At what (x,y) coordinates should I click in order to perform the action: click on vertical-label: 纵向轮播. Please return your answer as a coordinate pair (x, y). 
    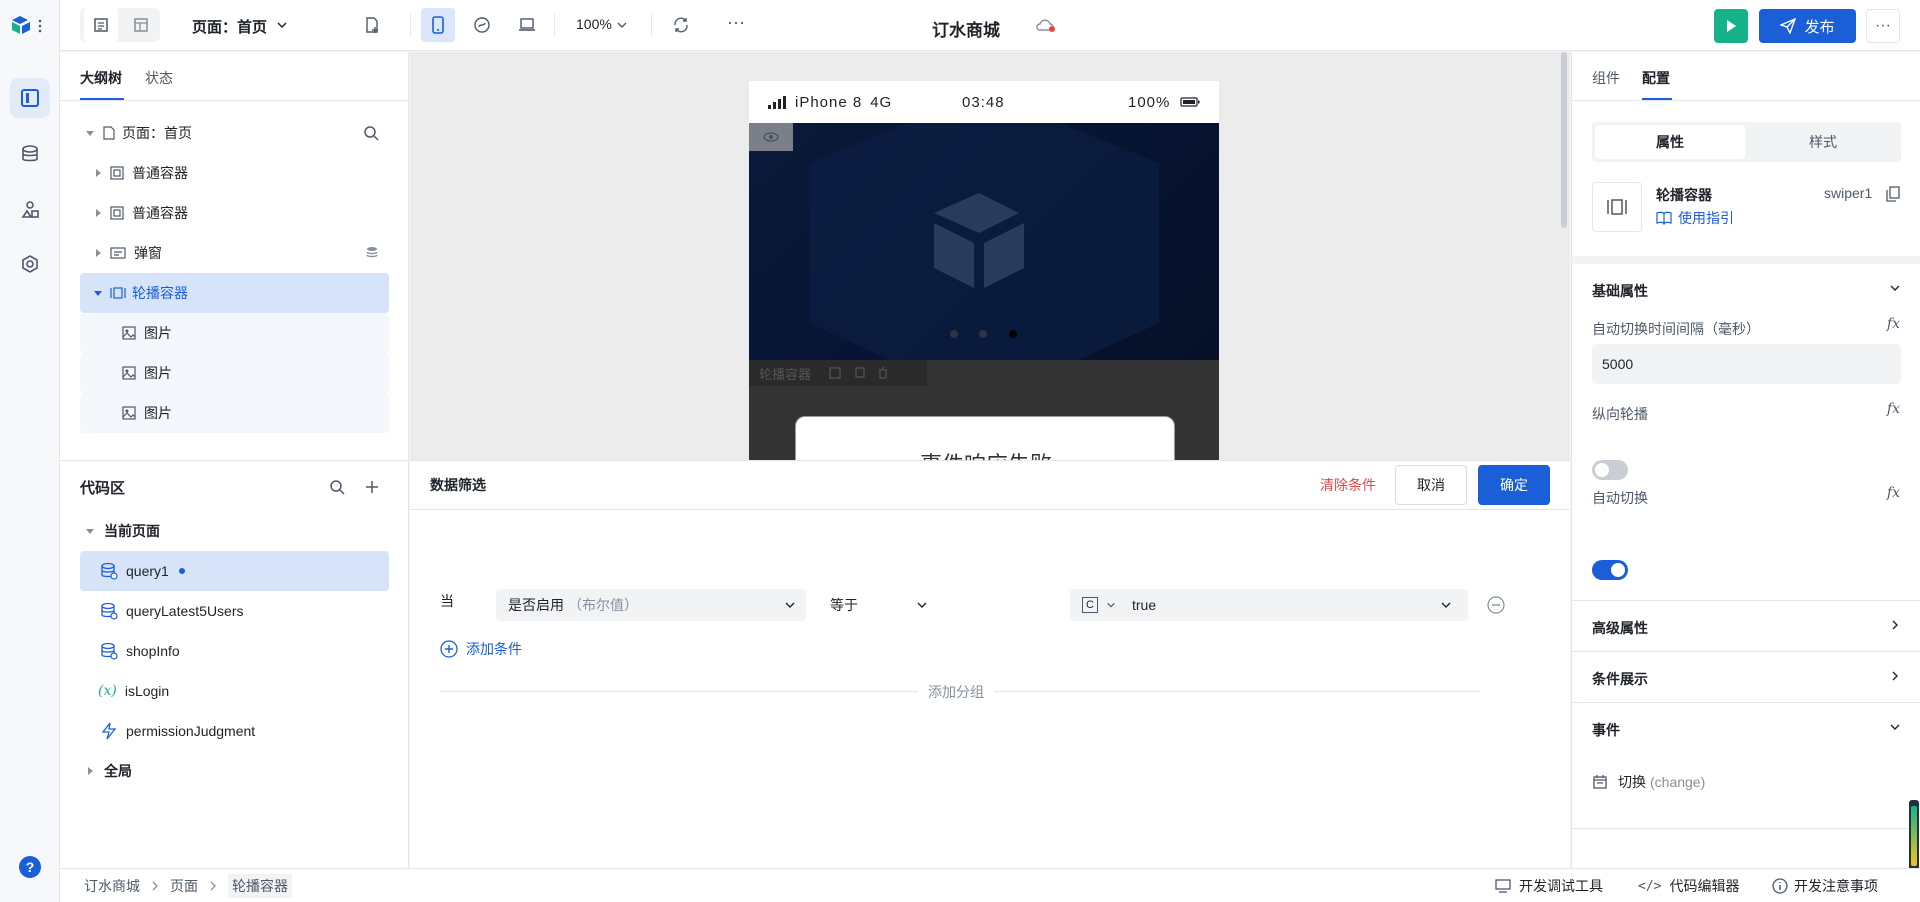
    Looking at the image, I should click on (1620, 414).